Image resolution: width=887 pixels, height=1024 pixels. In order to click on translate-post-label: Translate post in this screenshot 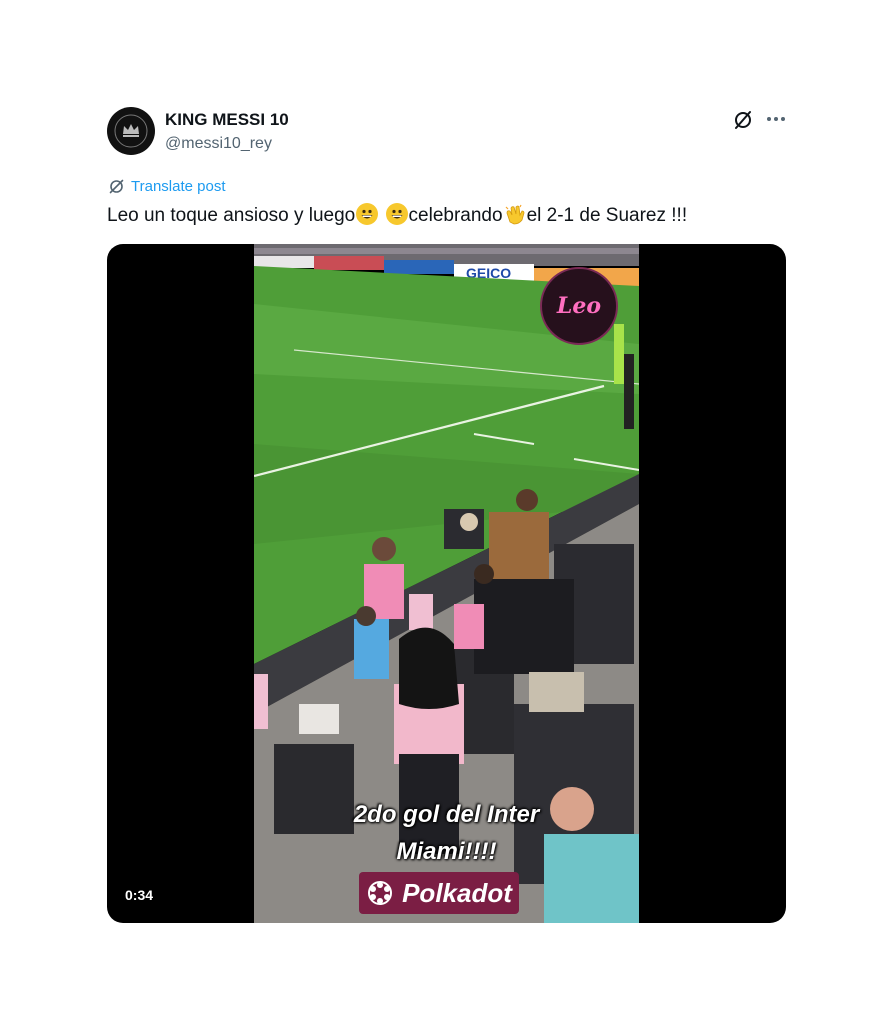, I will do `click(178, 186)`.